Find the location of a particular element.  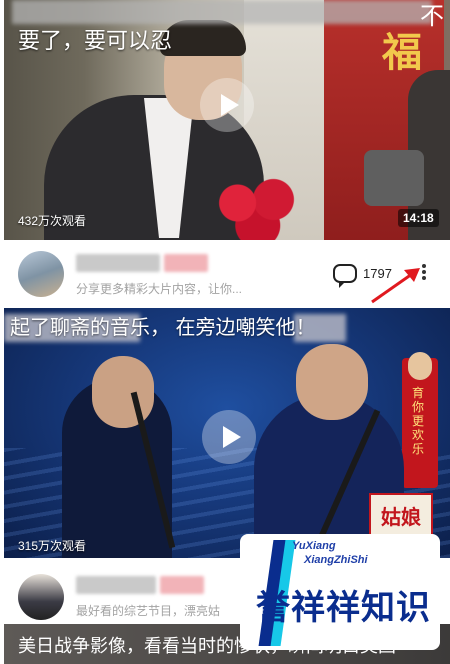

watermark-logo: YuXiang XiangZhiShi 誉祥祥知识 is located at coordinates (340, 592).